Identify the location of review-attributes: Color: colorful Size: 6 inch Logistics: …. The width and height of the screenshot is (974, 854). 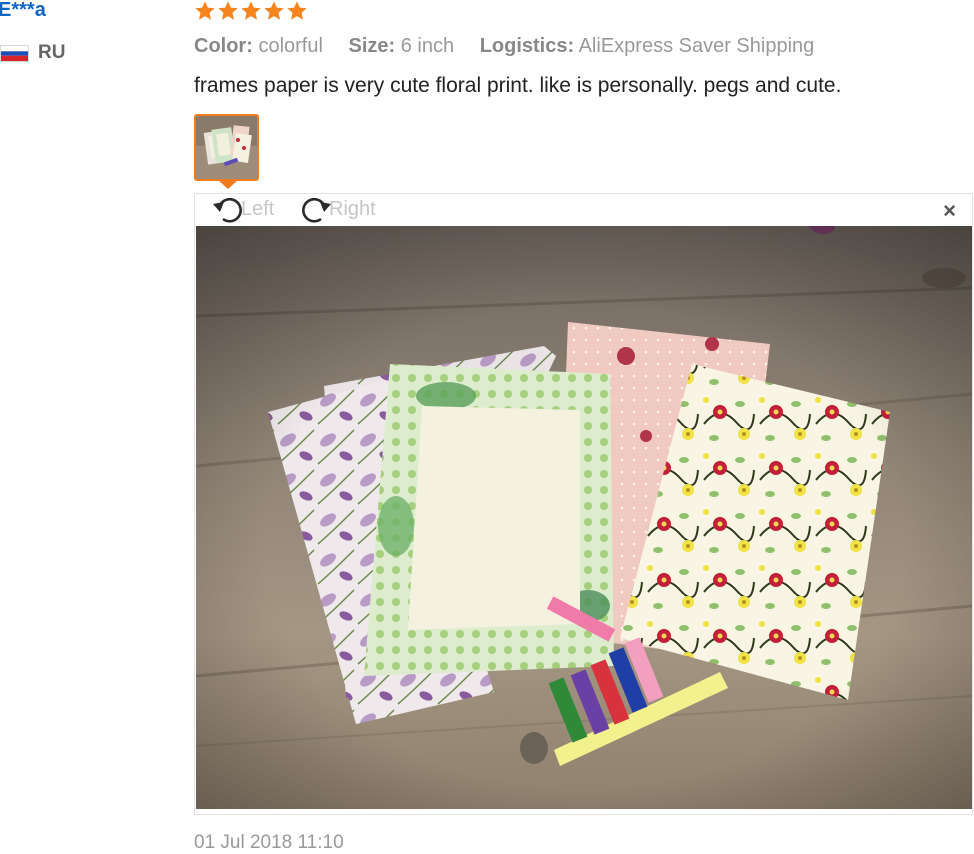
(514, 46).